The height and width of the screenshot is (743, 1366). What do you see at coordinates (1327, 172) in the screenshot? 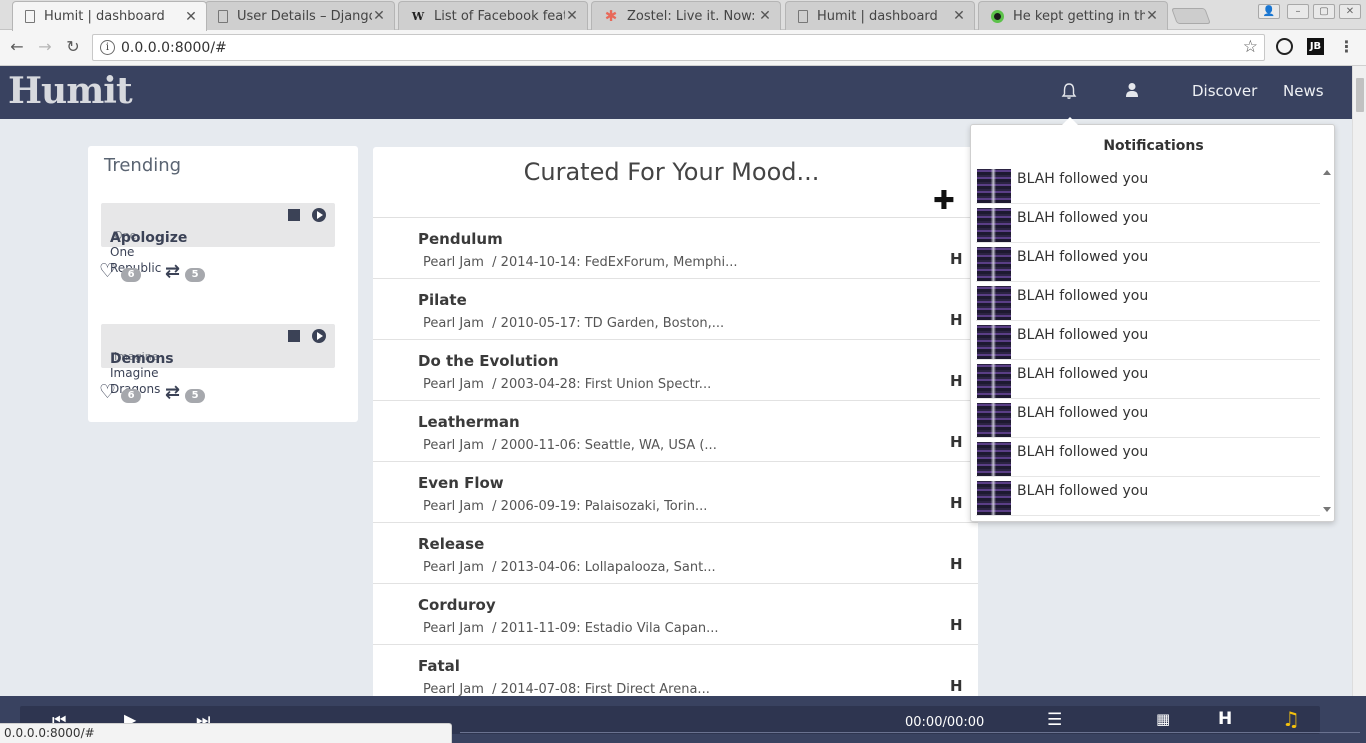
I see `scroll-up-arrow-icon` at bounding box center [1327, 172].